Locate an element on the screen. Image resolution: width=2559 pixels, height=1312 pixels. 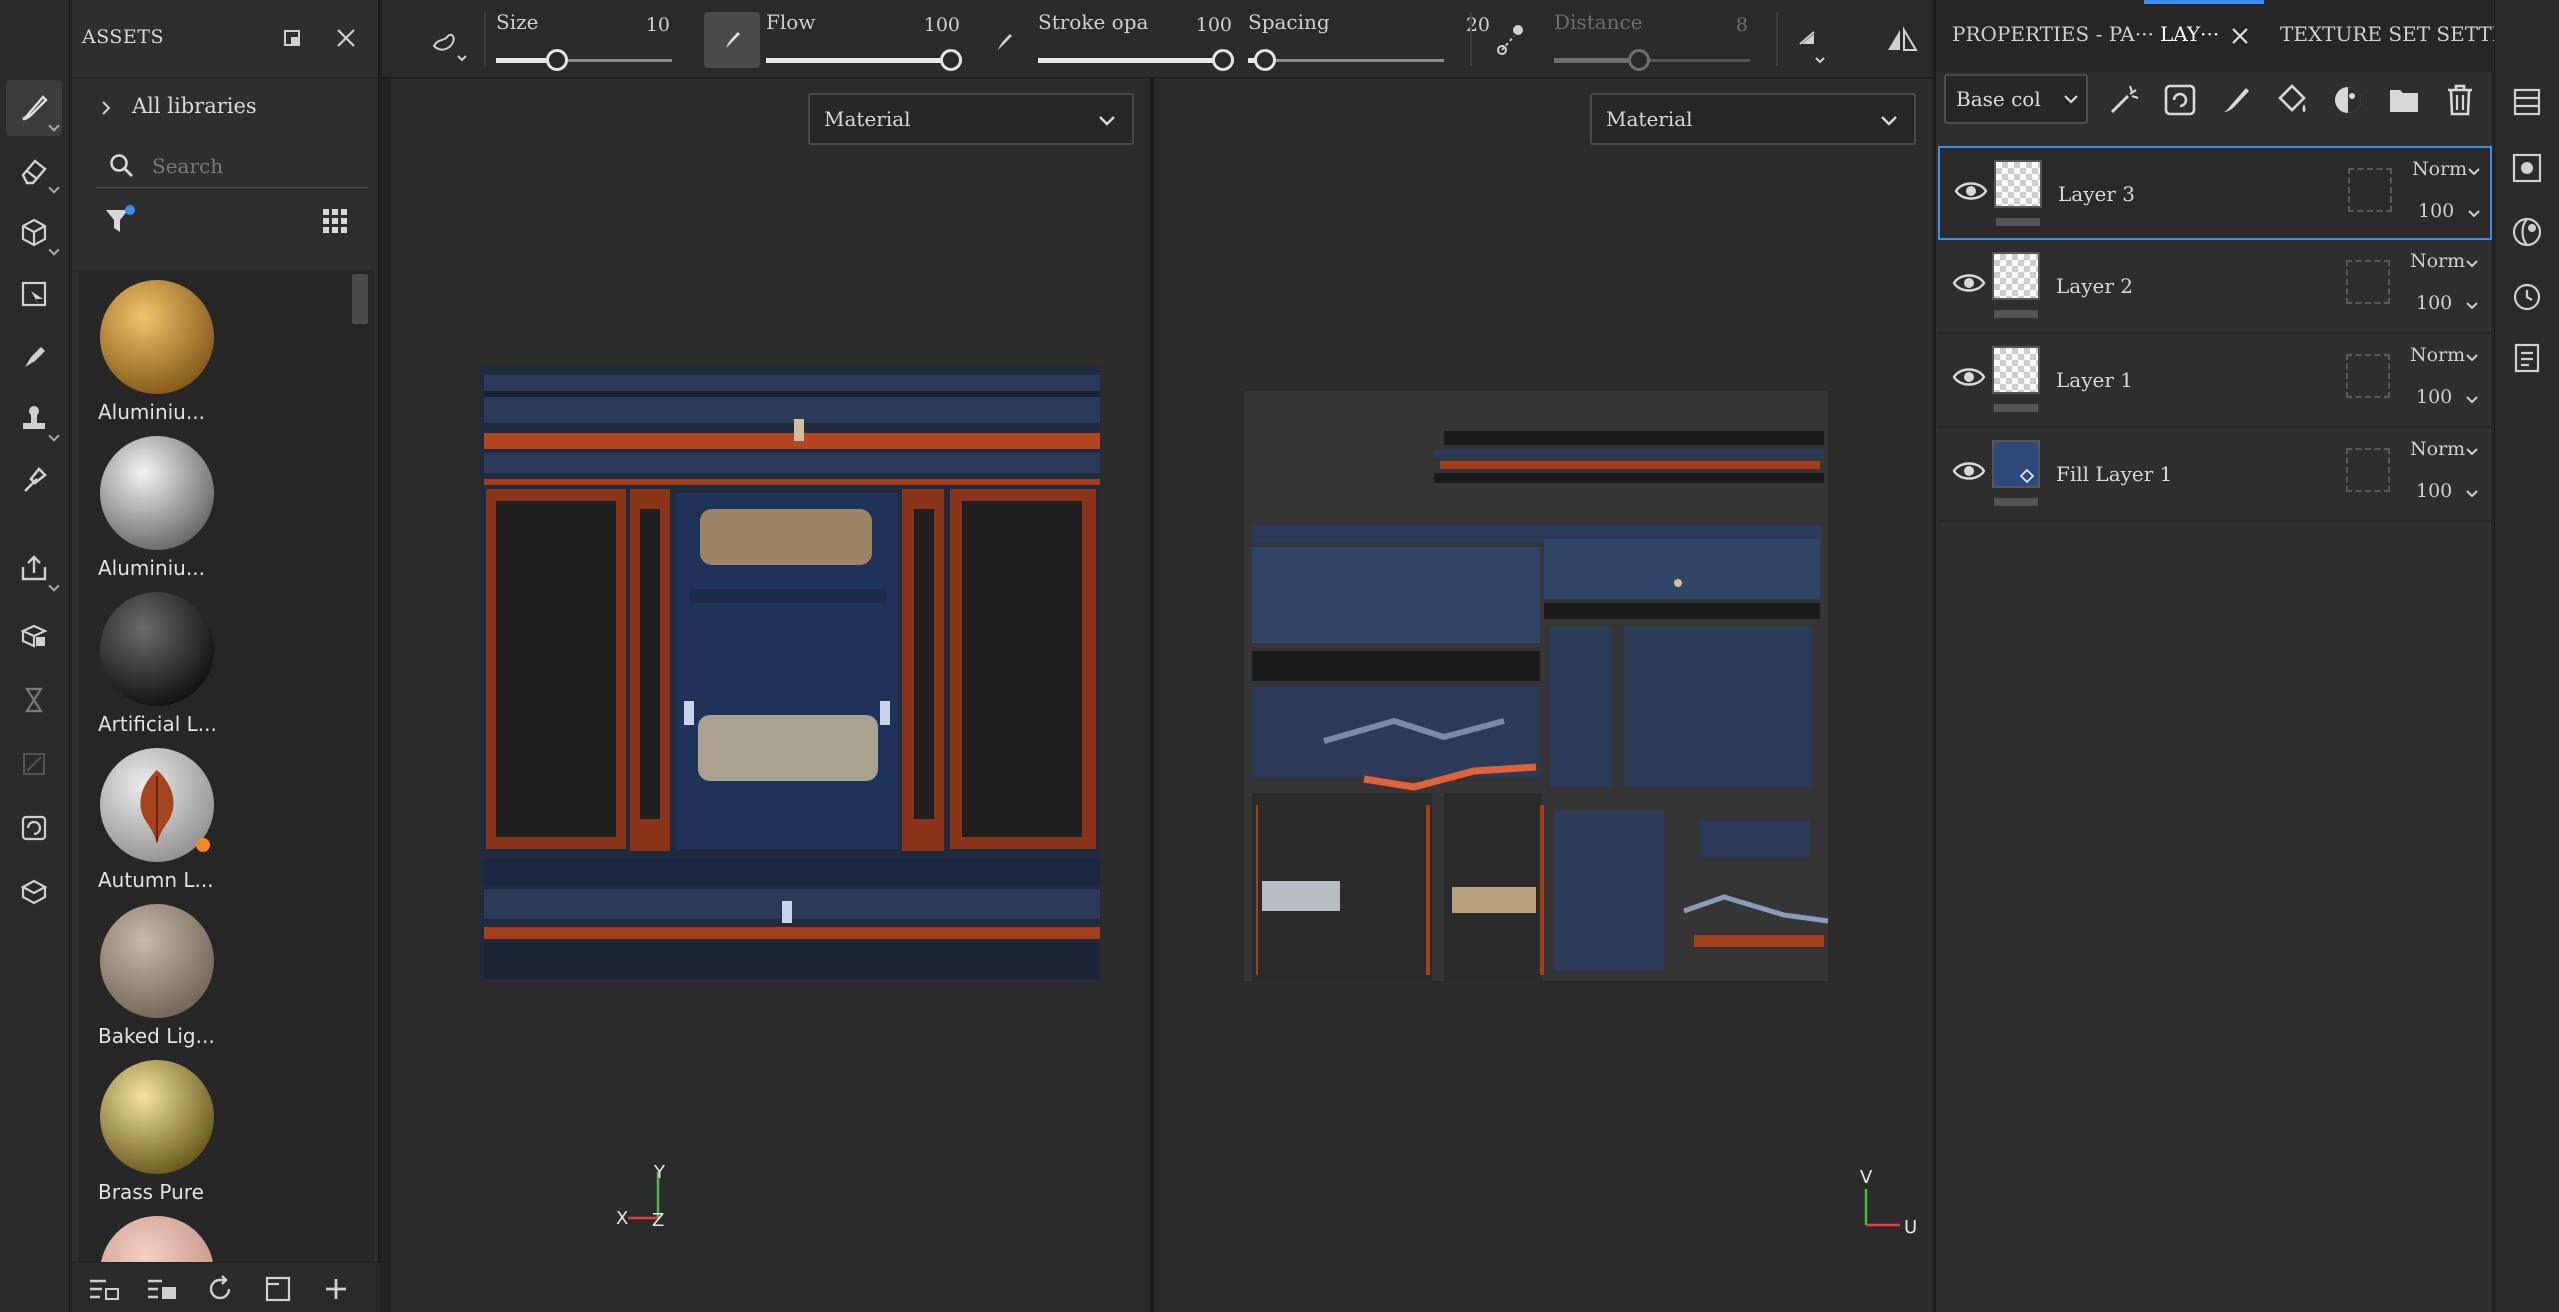
brush-preset-button is located at coordinates (446, 42).